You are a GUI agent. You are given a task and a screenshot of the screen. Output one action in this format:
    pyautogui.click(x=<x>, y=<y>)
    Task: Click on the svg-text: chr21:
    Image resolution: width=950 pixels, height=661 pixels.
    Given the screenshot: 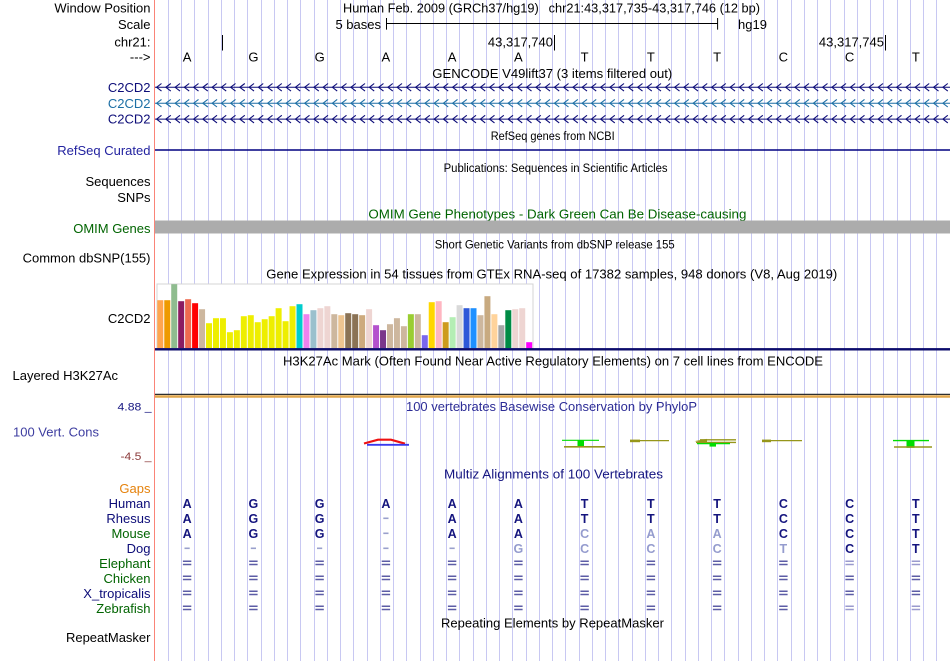 What is the action you would take?
    pyautogui.click(x=132, y=42)
    